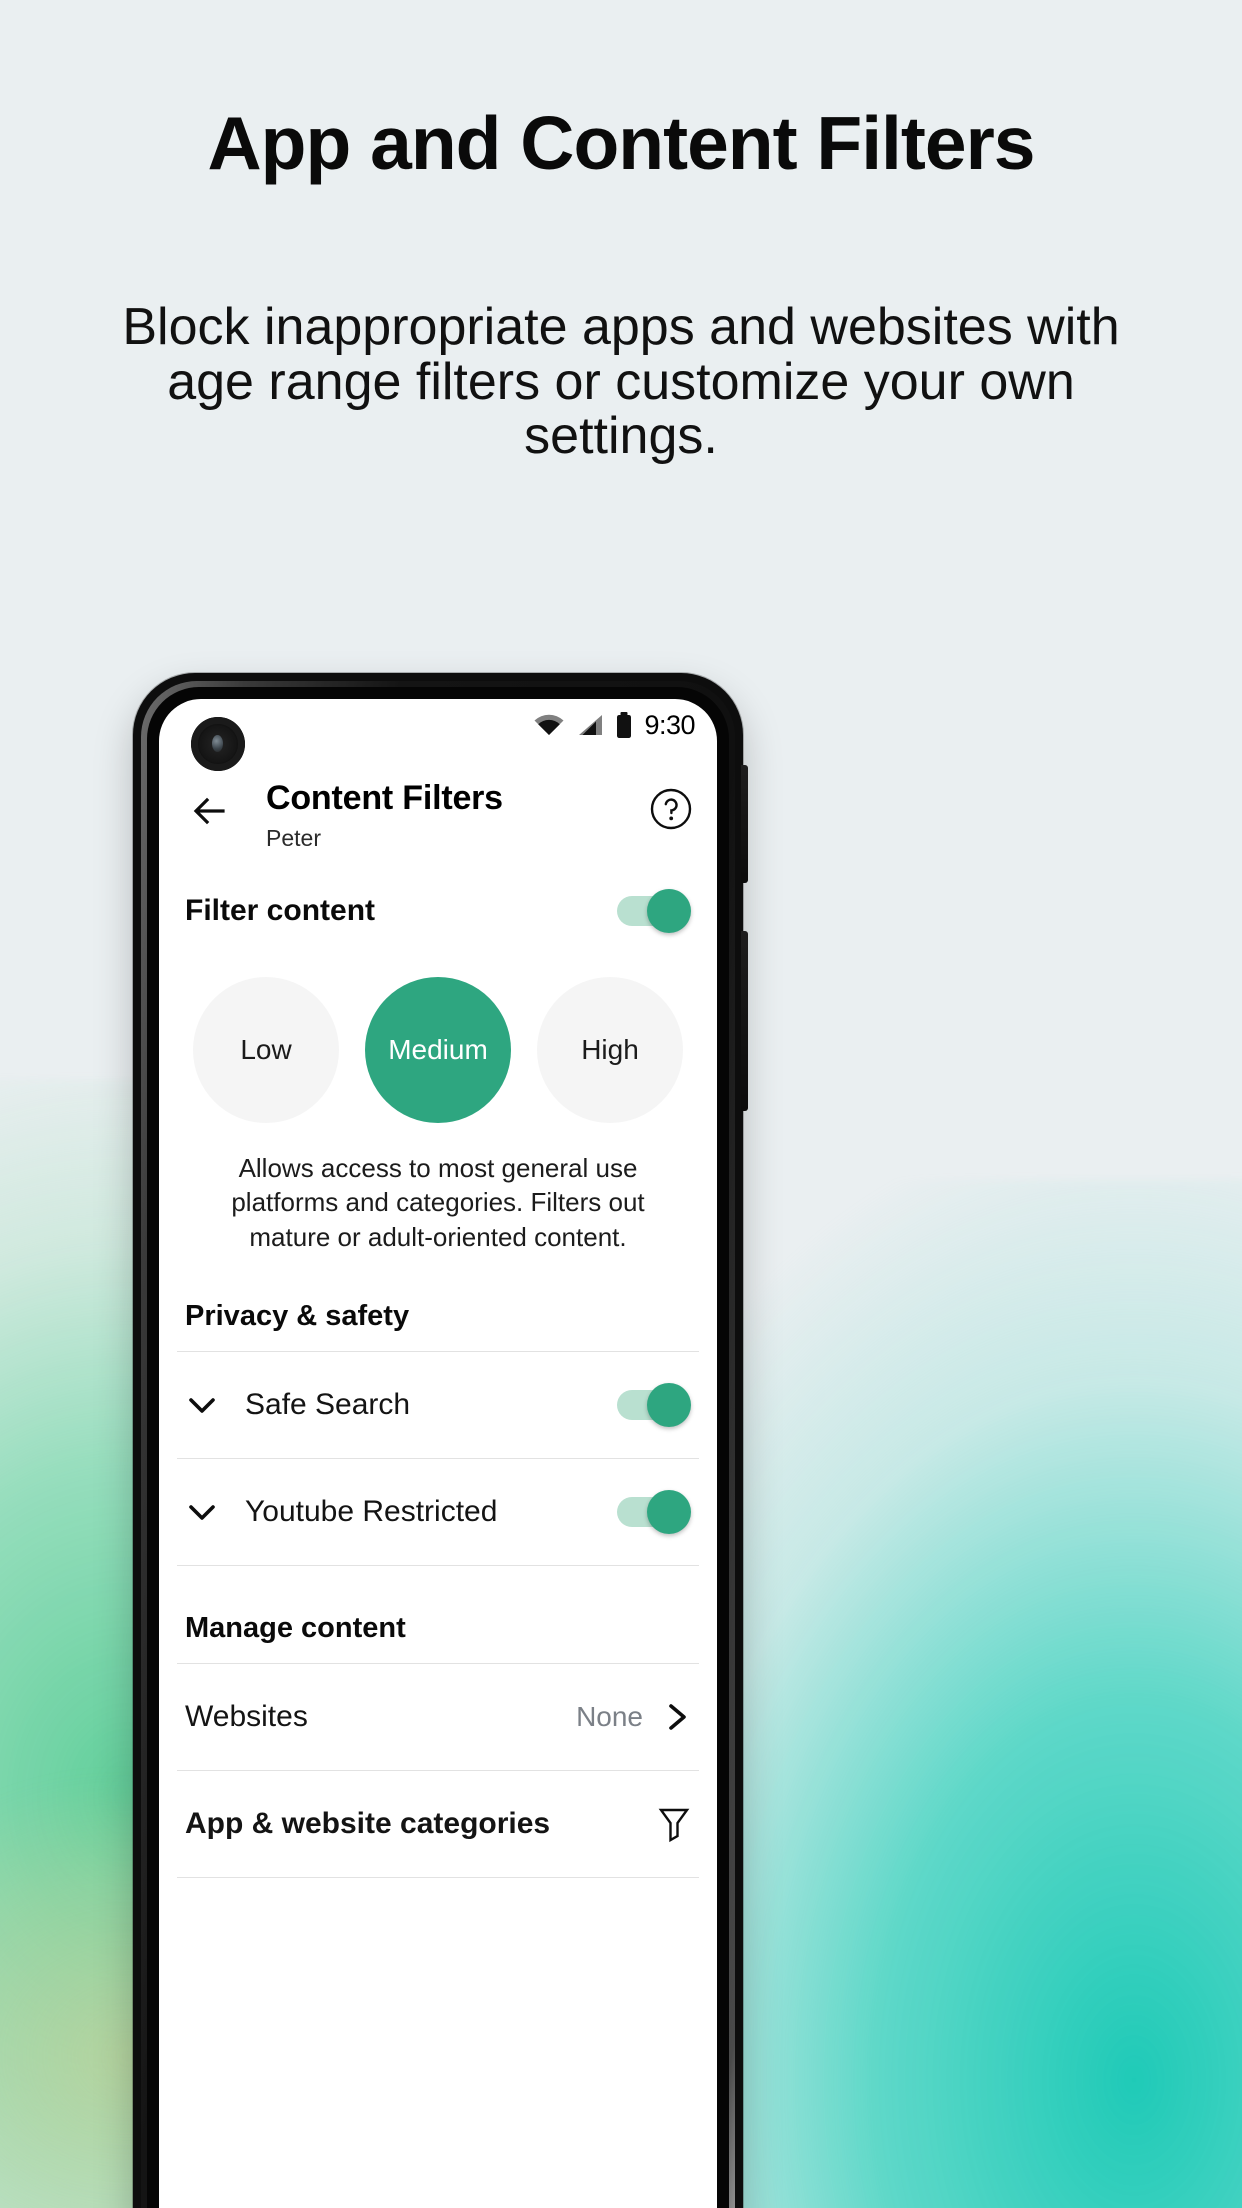 The width and height of the screenshot is (1242, 2208). I want to click on app-bar: Content Filters Peter, so click(438, 807).